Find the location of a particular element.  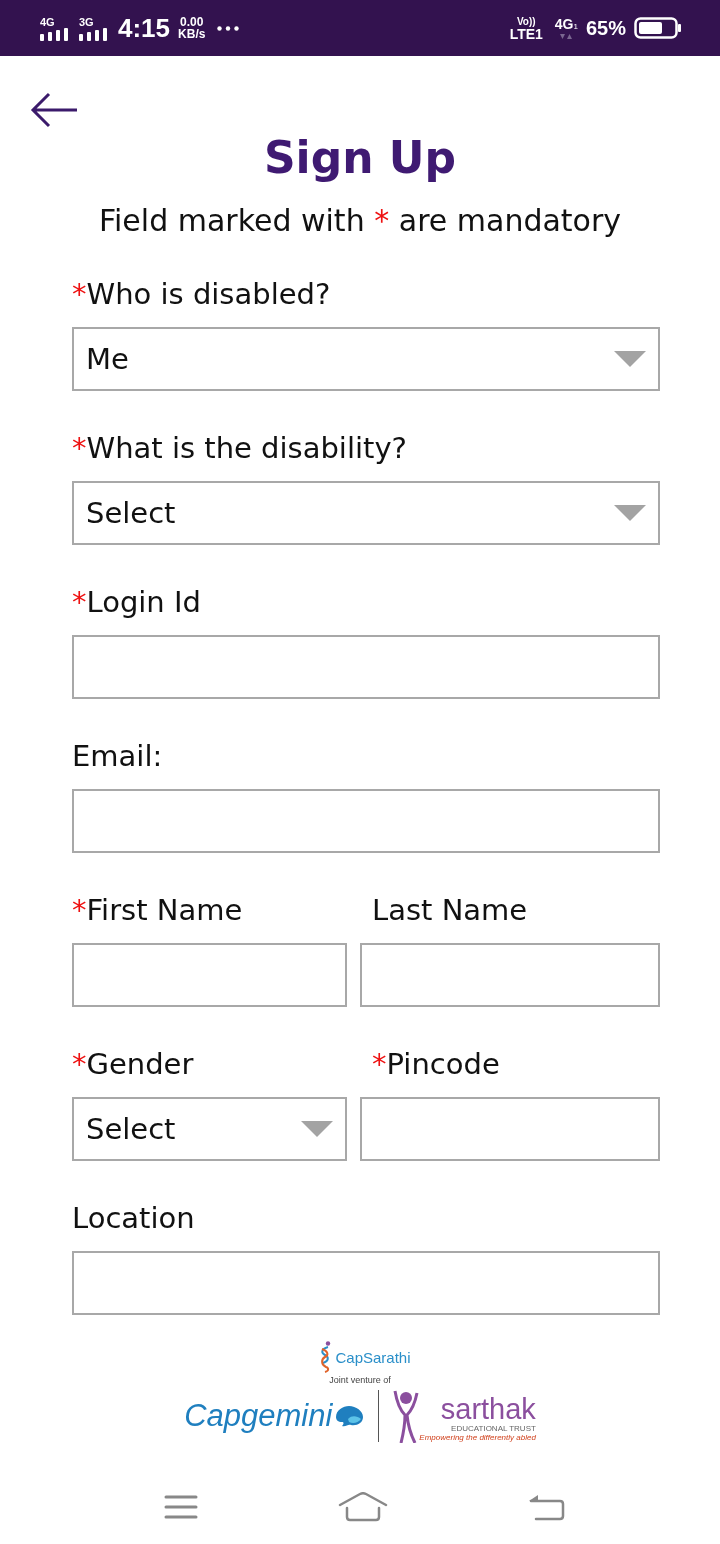

dropdown-field: Me is located at coordinates (366, 359).